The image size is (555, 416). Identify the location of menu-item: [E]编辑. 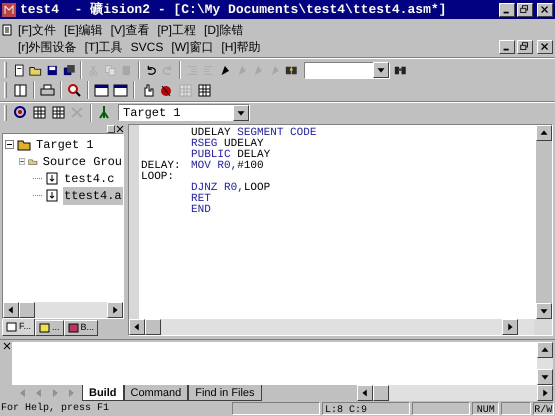
(83, 29).